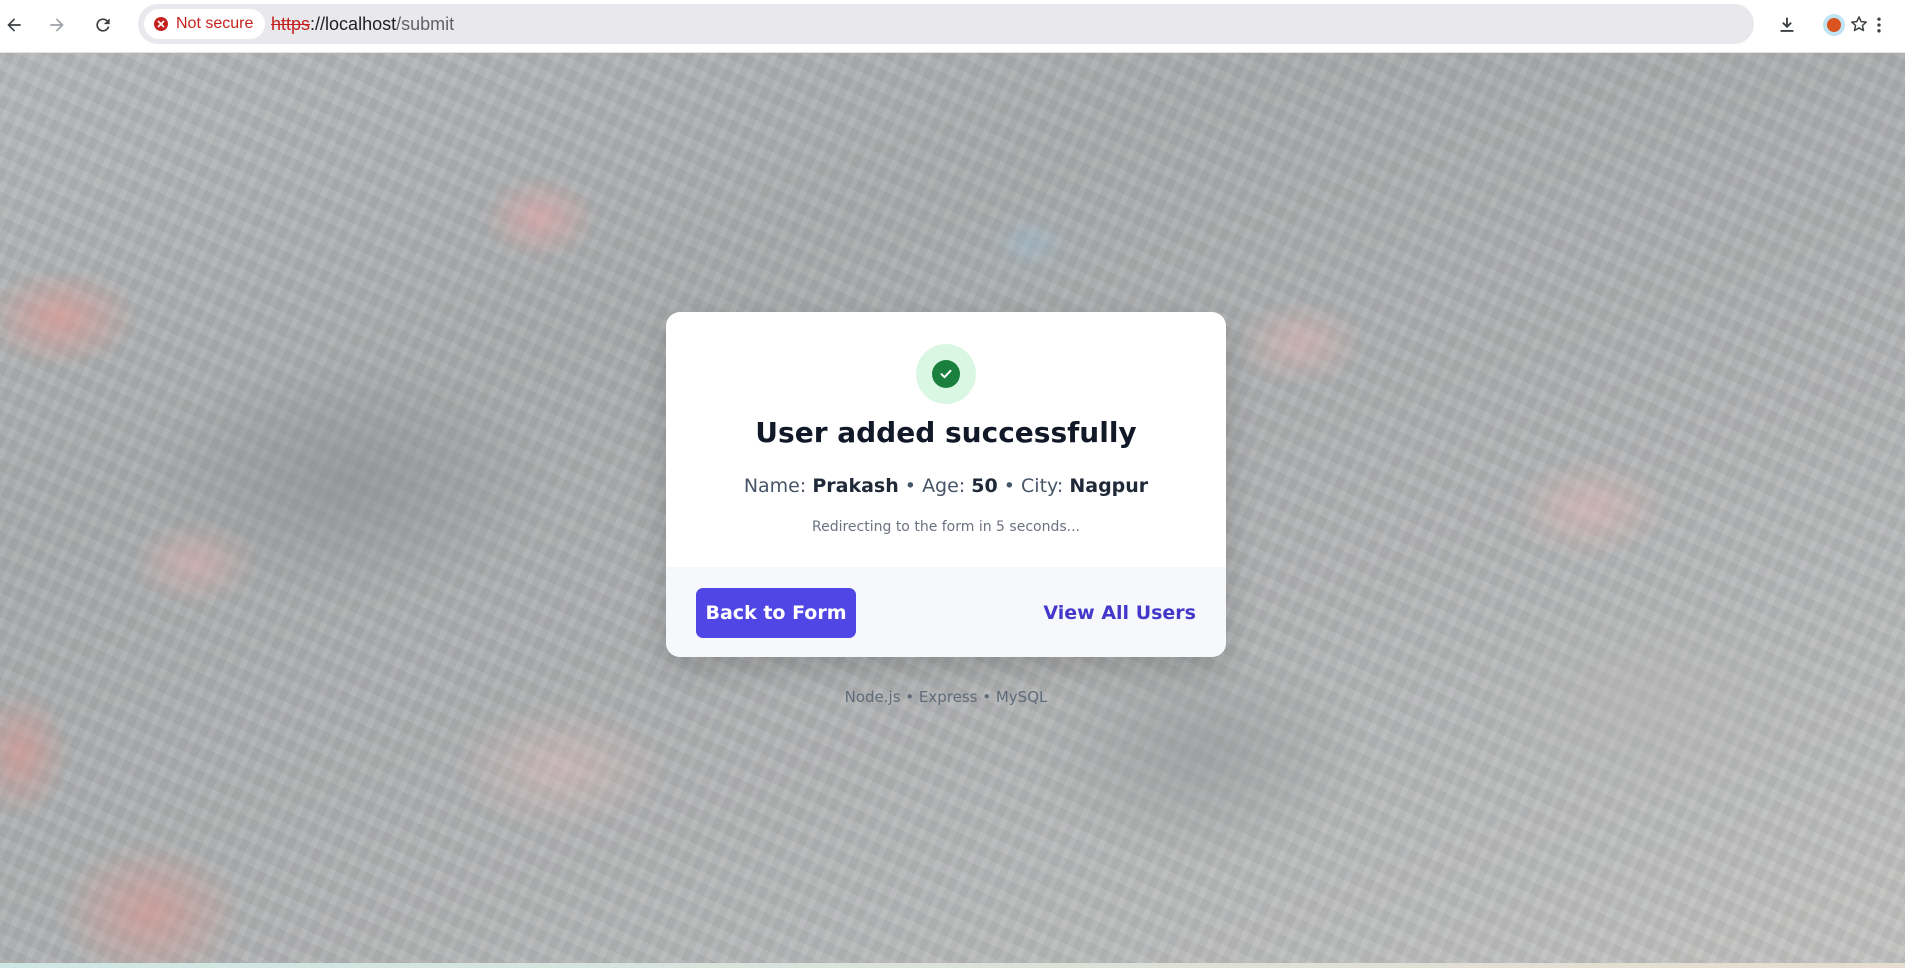 The image size is (1905, 968). Describe the element at coordinates (946, 697) in the screenshot. I see `tech-stack-footer: Node.js • Express • MySQL` at that location.